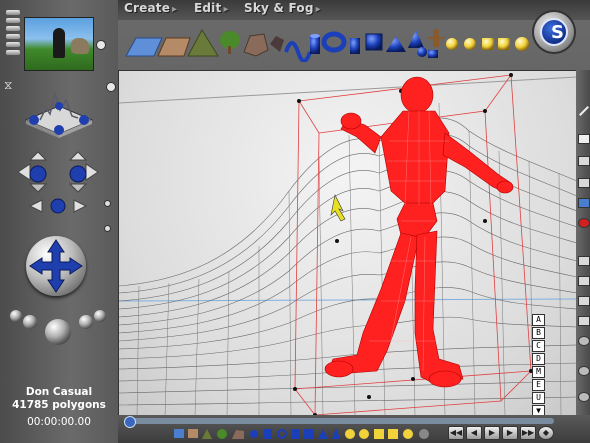 This screenshot has height=443, width=590. Describe the element at coordinates (59, 112) in the screenshot. I see `camera-trackball-icon` at that location.